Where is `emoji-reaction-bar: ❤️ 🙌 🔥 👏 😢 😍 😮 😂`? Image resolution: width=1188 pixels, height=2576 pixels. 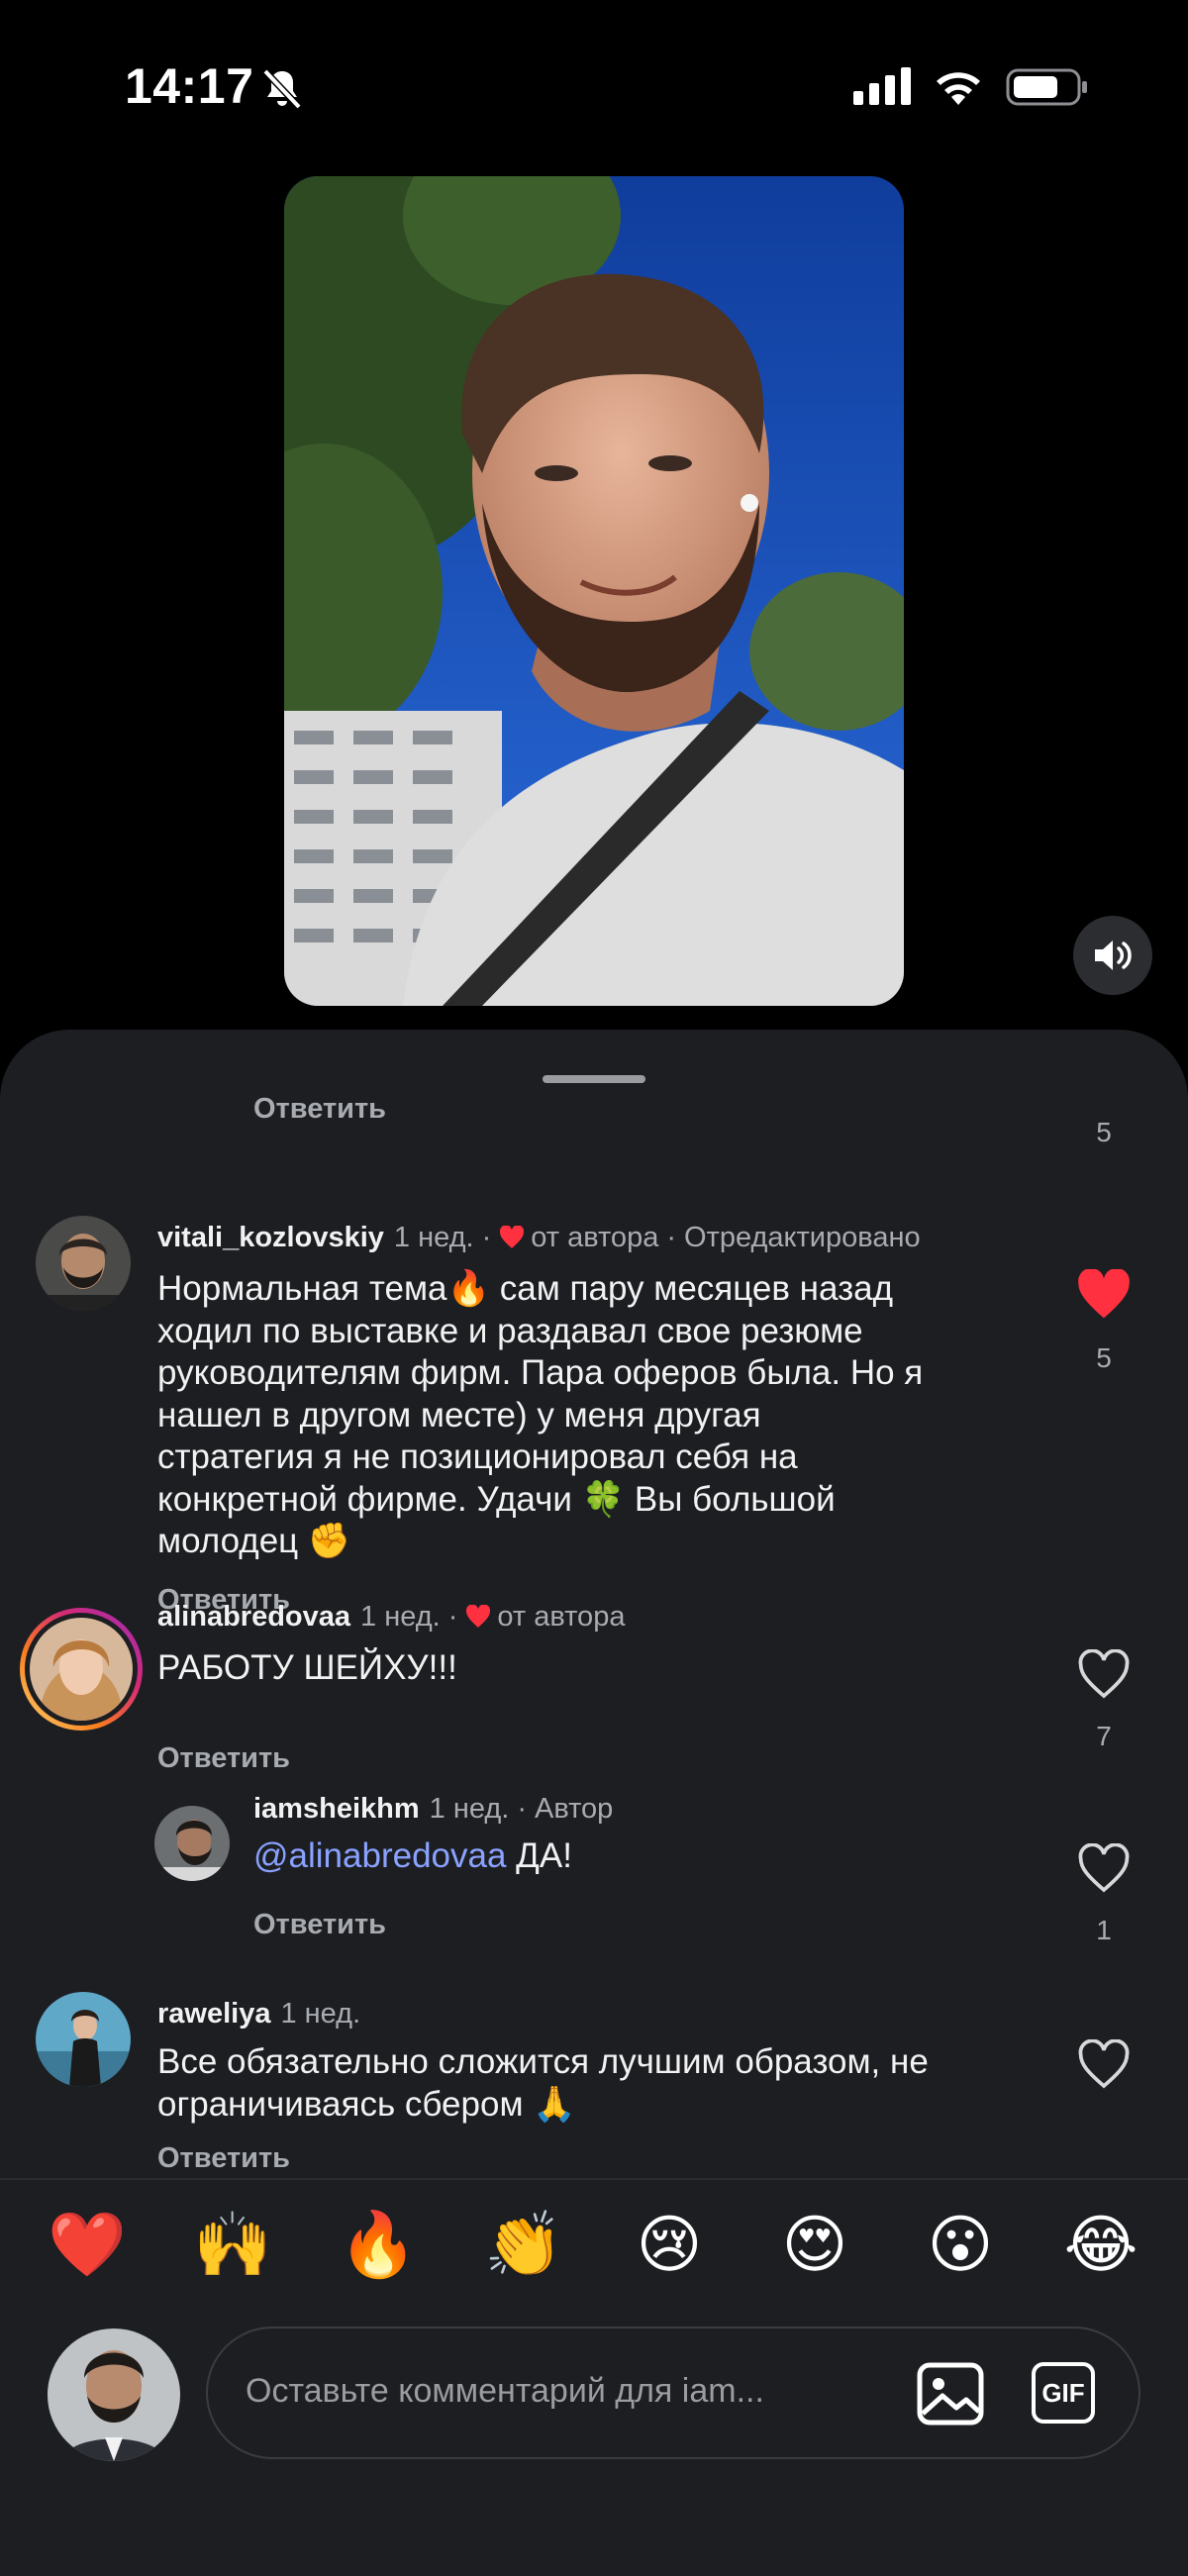 emoji-reaction-bar: ❤️ 🙌 🔥 👏 😢 😍 😮 😂 is located at coordinates (594, 2245).